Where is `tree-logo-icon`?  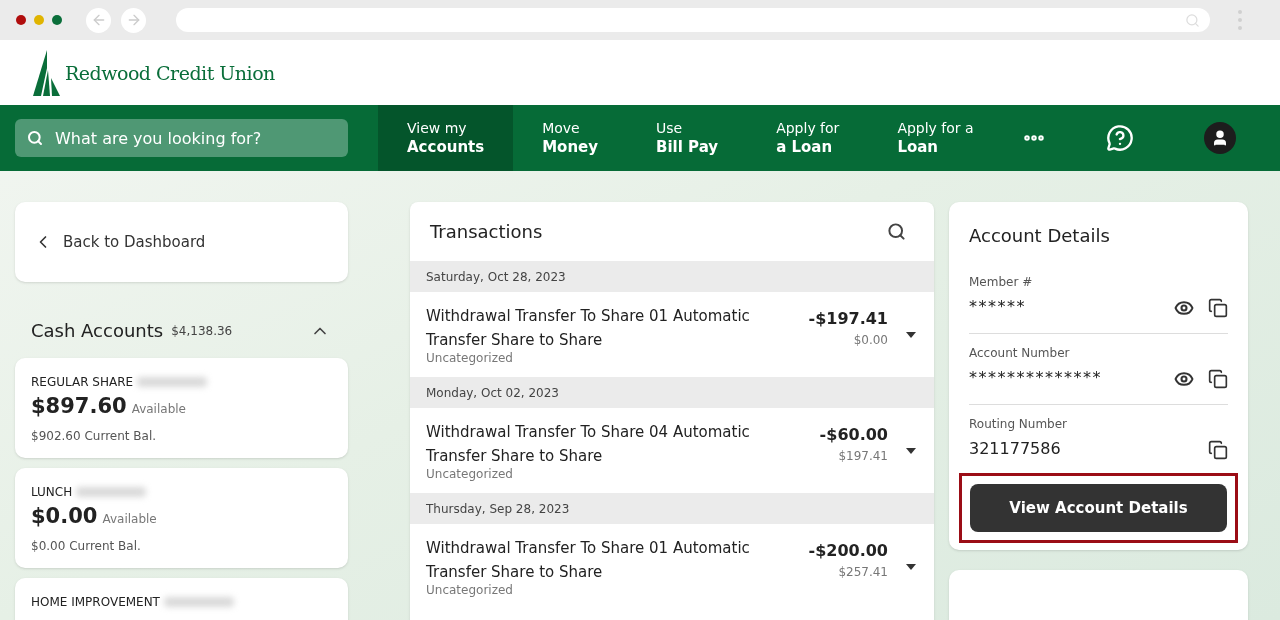 tree-logo-icon is located at coordinates (47, 72).